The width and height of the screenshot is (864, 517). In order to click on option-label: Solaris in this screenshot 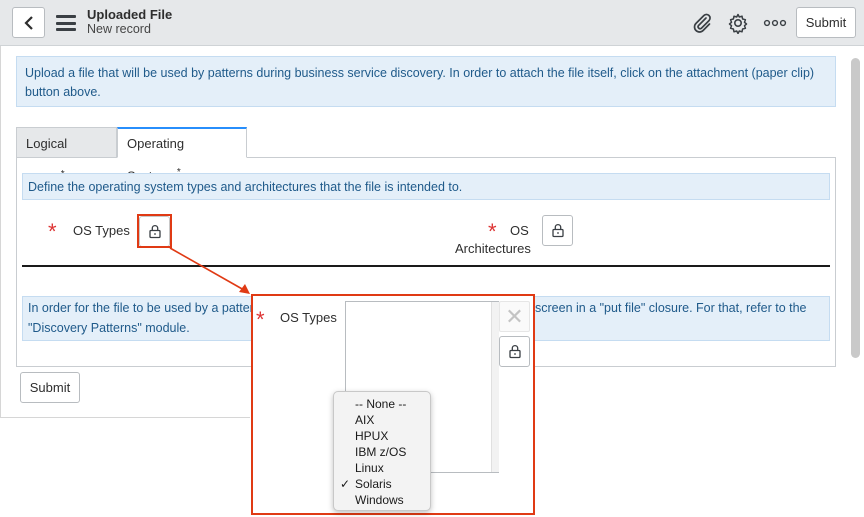, I will do `click(373, 484)`.